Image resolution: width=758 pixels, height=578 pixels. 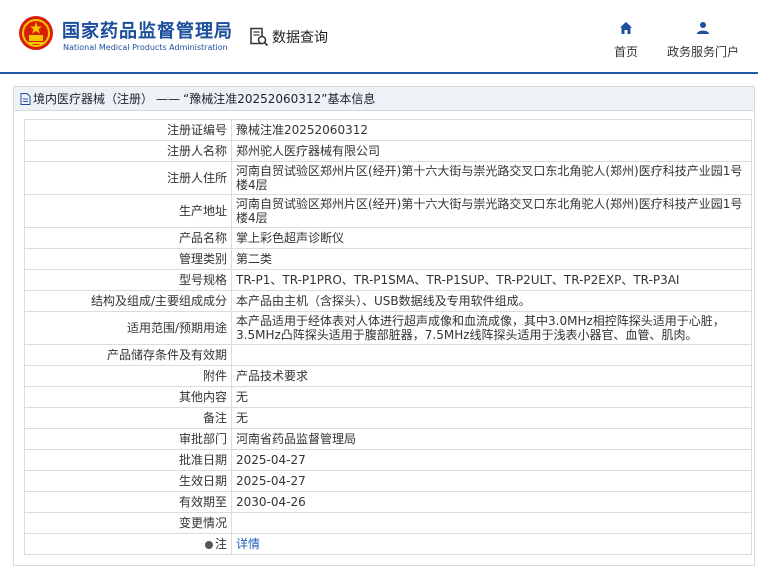 What do you see at coordinates (128, 151) in the screenshot?
I see `field-label: 注册人名称` at bounding box center [128, 151].